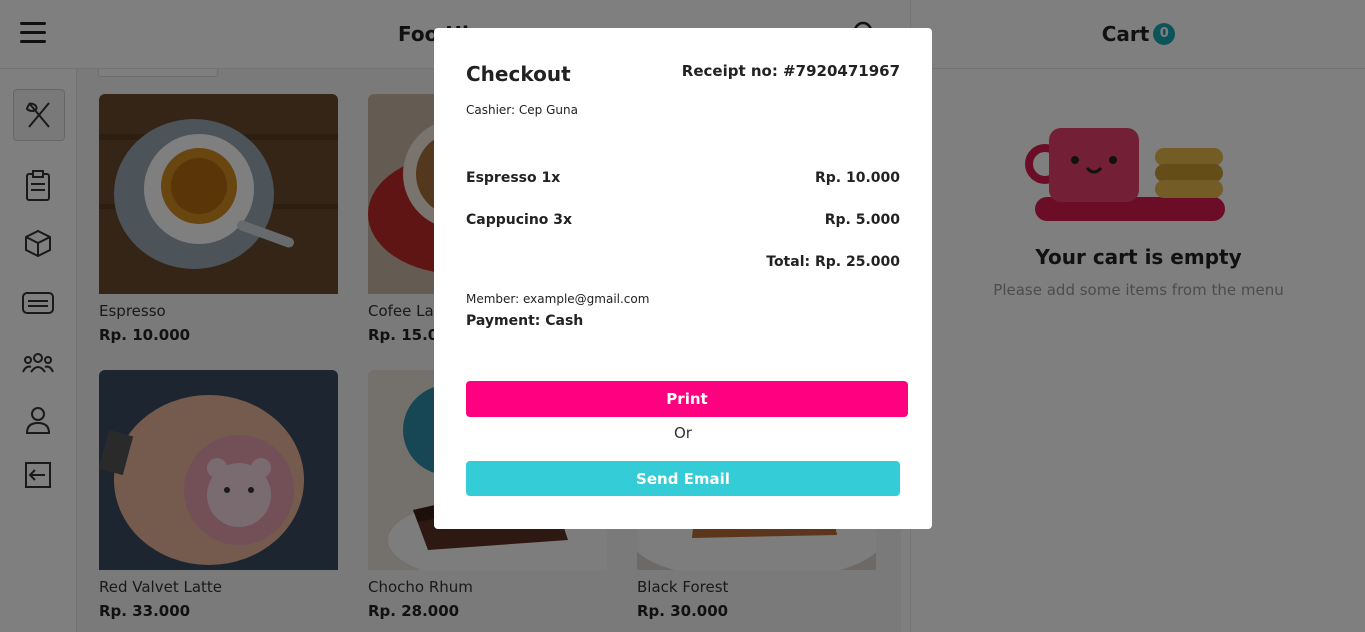  Describe the element at coordinates (522, 110) in the screenshot. I see `cashier-name: Cashier: Cep Guna` at that location.